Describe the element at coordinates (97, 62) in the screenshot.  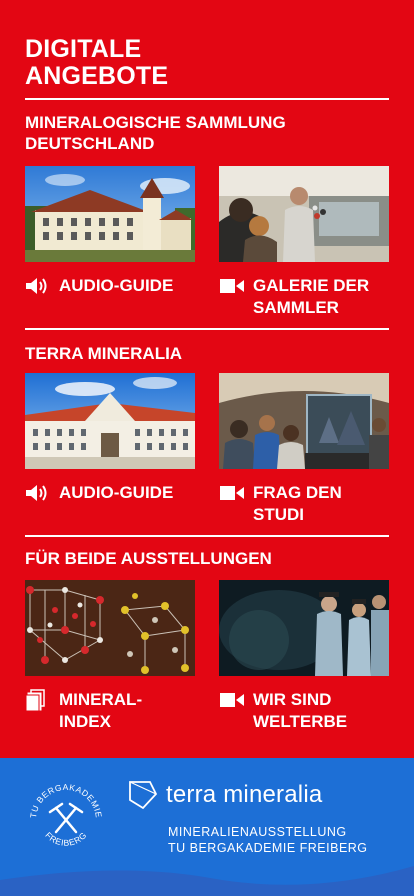
I see `page-title: DIGITALE ANGEBOTE` at that location.